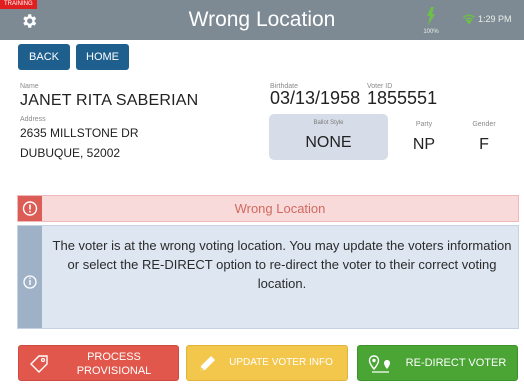 This screenshot has height=388, width=524. Describe the element at coordinates (109, 100) in the screenshot. I see `voter-name: JANET RITA SABERIAN` at that location.